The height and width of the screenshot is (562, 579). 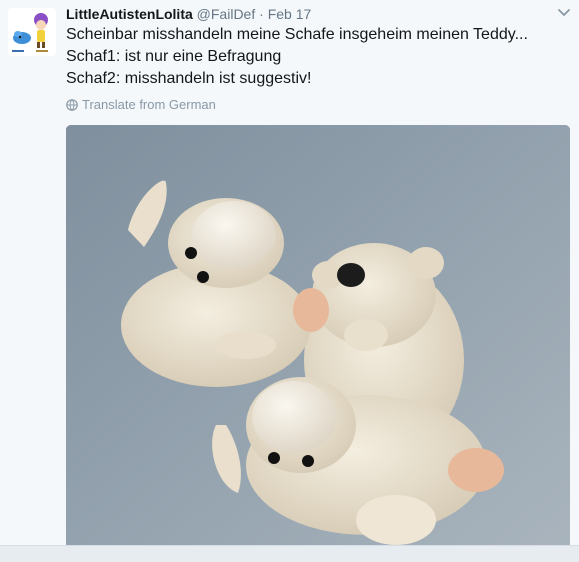 What do you see at coordinates (189, 78) in the screenshot?
I see `tweet-text-line: Schaf2: misshandeln ist suggestiv!` at bounding box center [189, 78].